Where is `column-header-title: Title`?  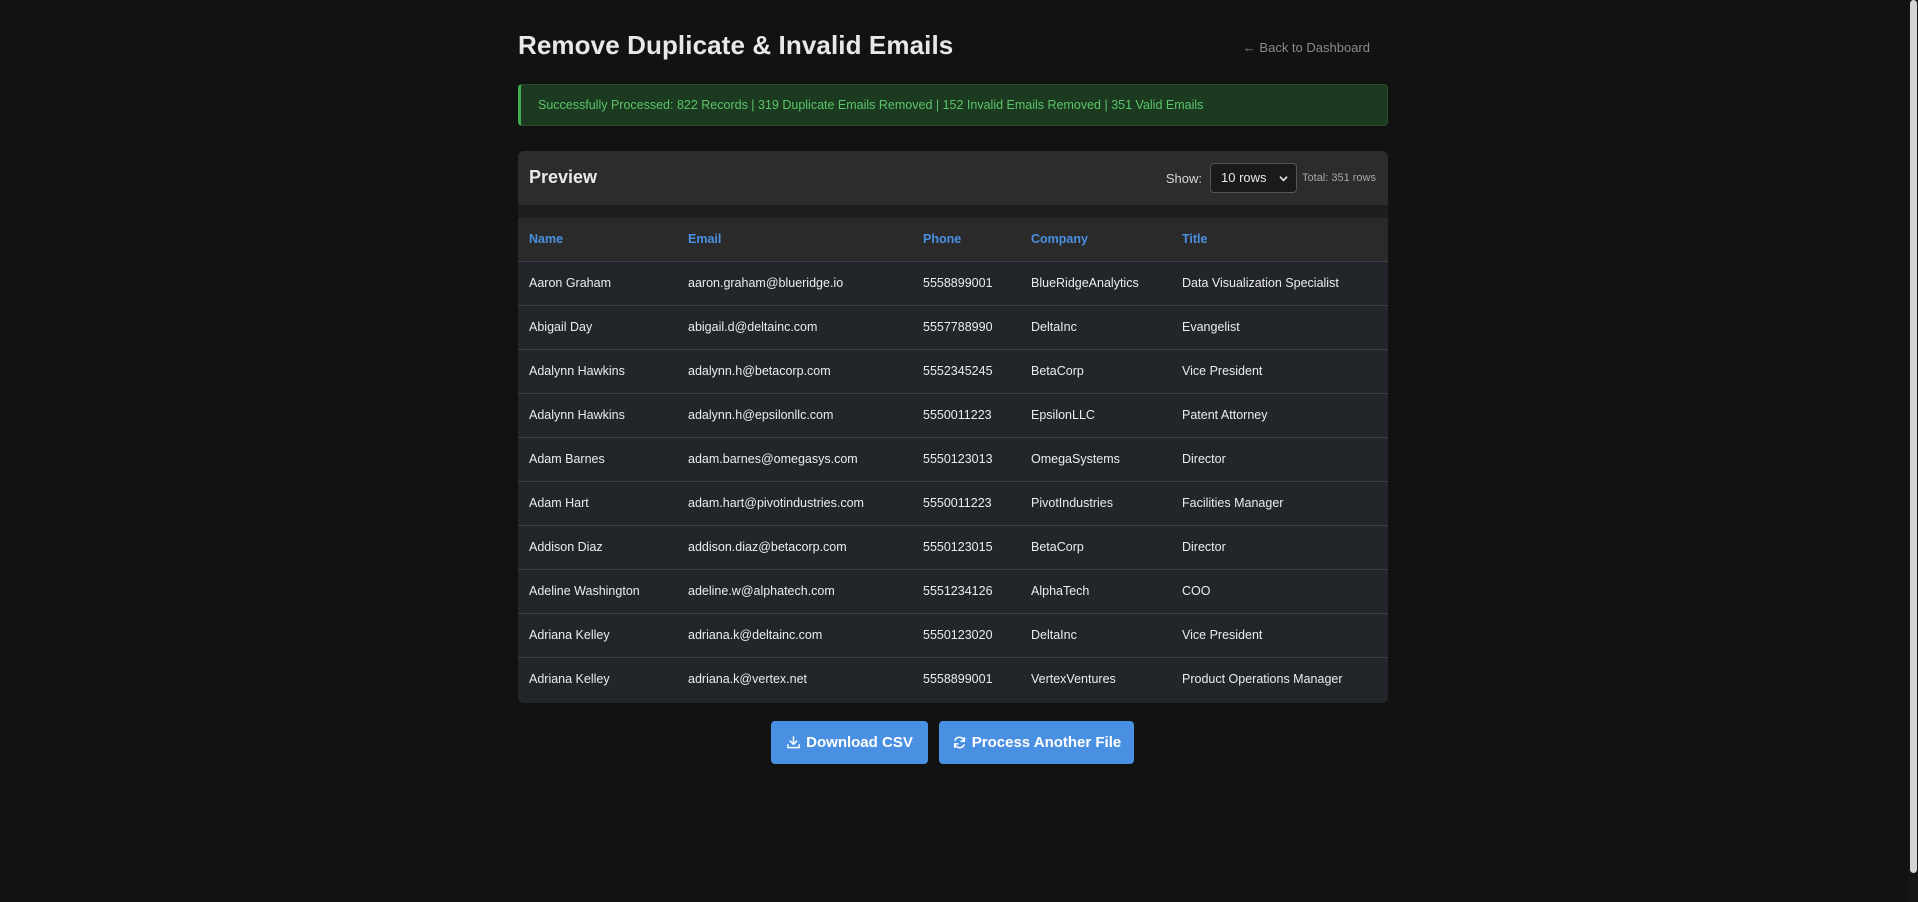 column-header-title: Title is located at coordinates (1279, 240).